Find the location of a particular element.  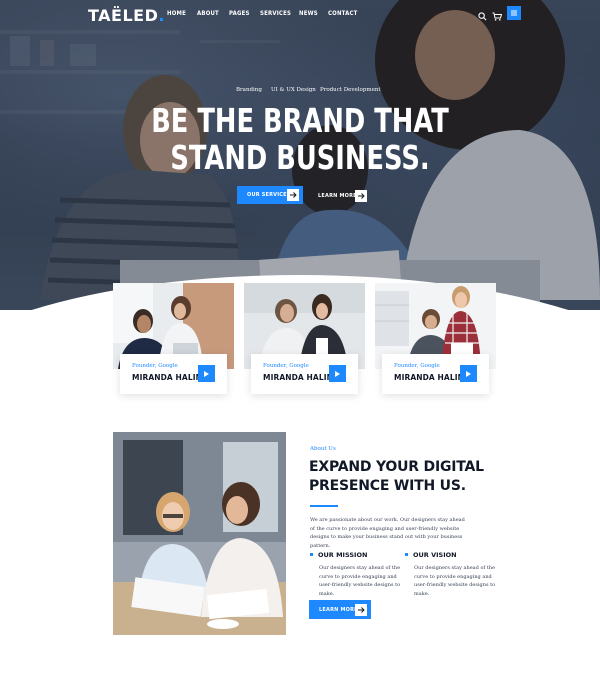

nav-news: NEWS is located at coordinates (308, 13).